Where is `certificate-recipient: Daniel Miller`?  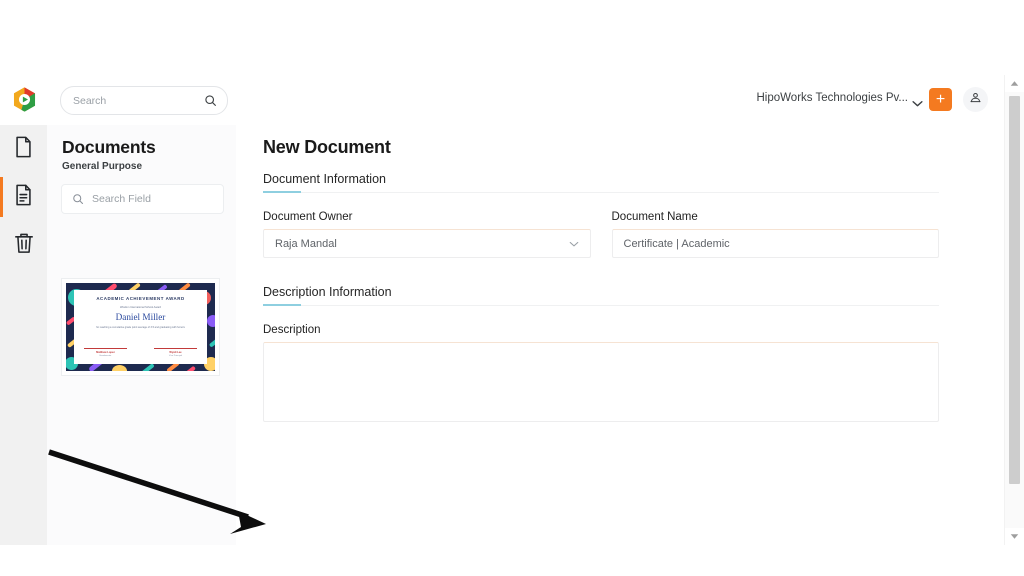
certificate-recipient: Daniel Miller is located at coordinates (140, 317).